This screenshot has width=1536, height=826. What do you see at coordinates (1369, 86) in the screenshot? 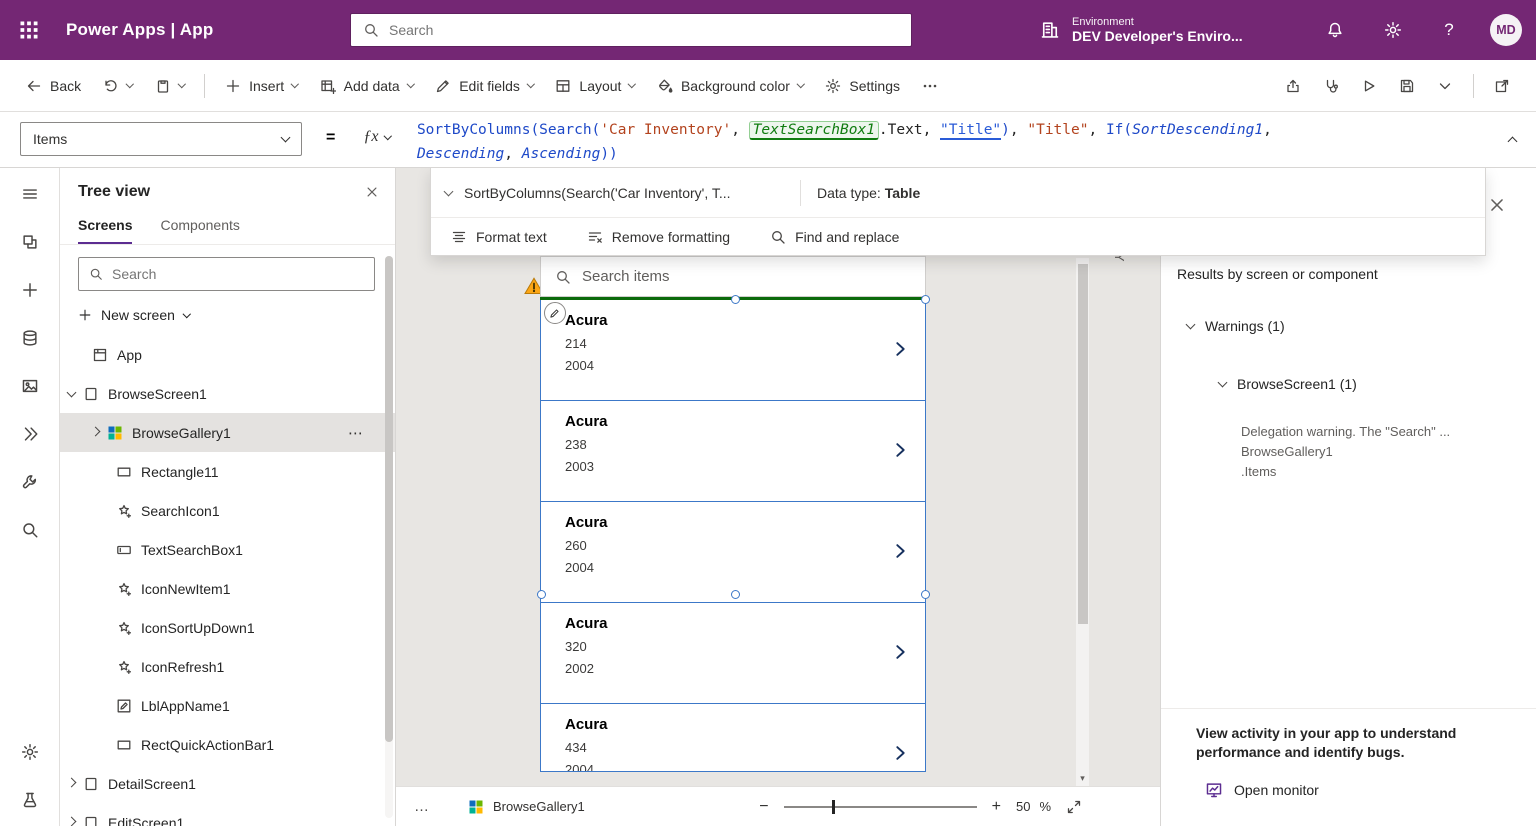
I see `preview-button` at bounding box center [1369, 86].